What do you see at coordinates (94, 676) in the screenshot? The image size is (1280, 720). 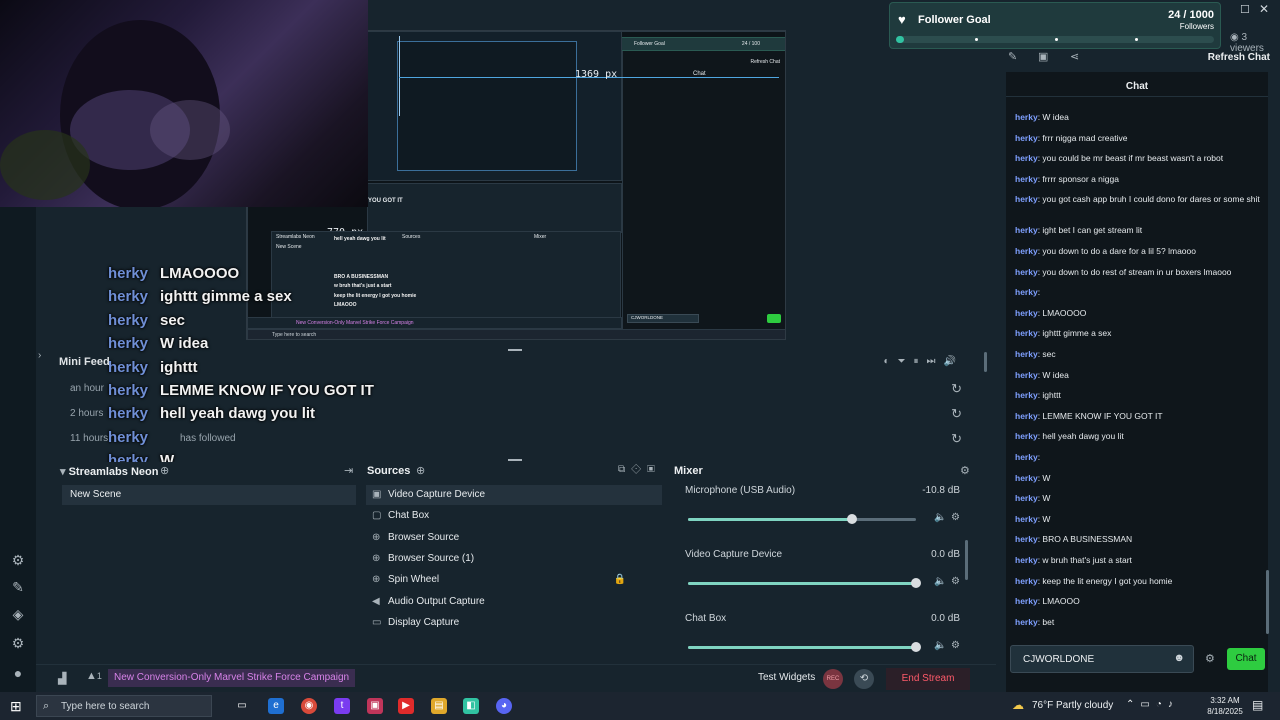 I see `notification-icon: ▲1` at bounding box center [94, 676].